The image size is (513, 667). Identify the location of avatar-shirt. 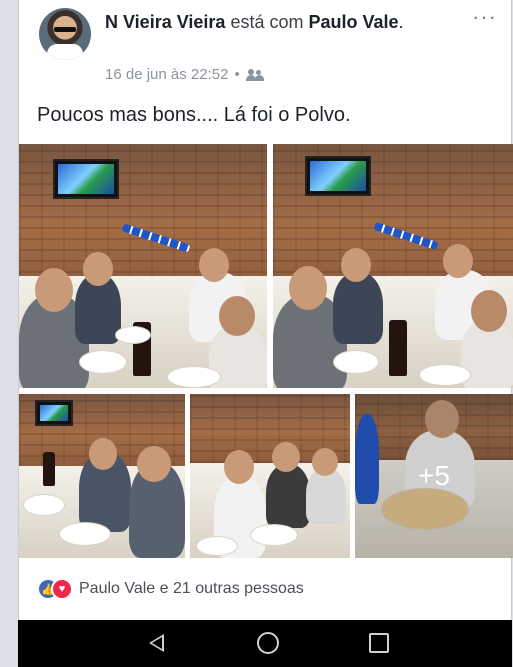
(65, 52).